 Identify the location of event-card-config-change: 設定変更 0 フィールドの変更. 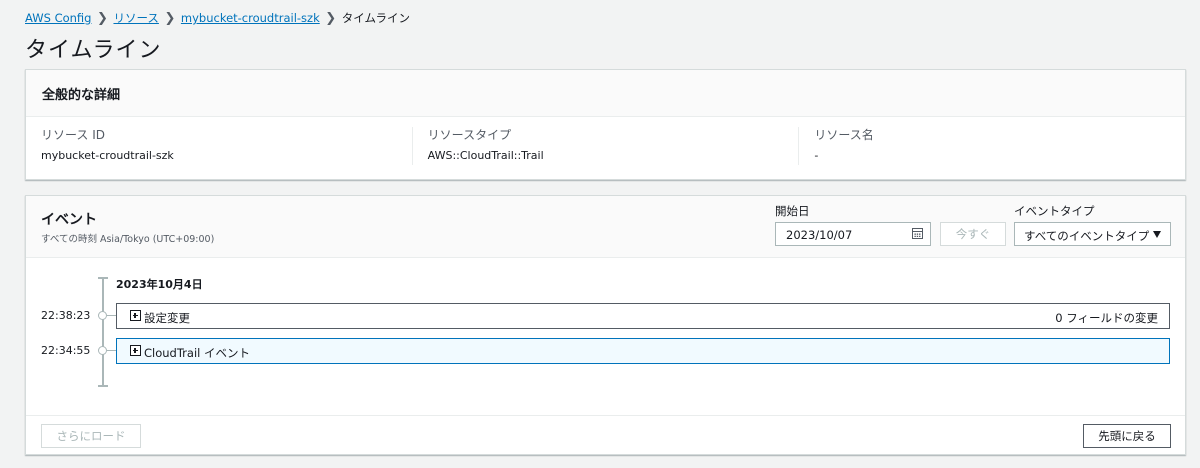
(643, 316).